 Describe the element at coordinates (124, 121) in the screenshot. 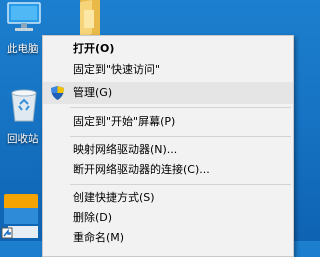

I see `menu-item-label: 固定到"开始"屏幕(P)` at that location.